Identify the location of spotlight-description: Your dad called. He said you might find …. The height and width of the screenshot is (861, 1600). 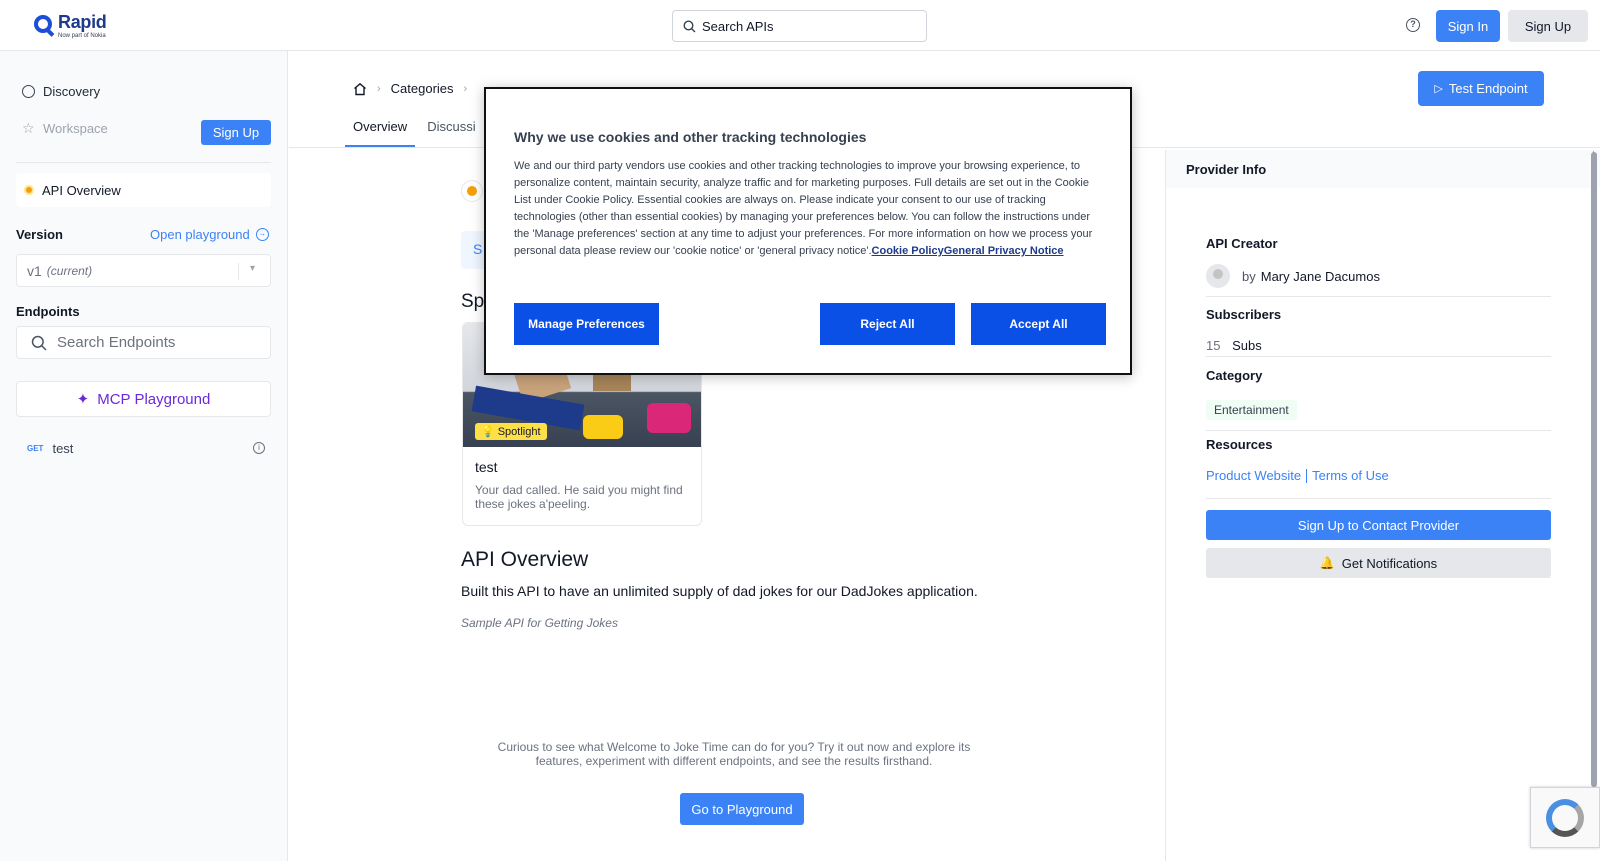
(579, 497).